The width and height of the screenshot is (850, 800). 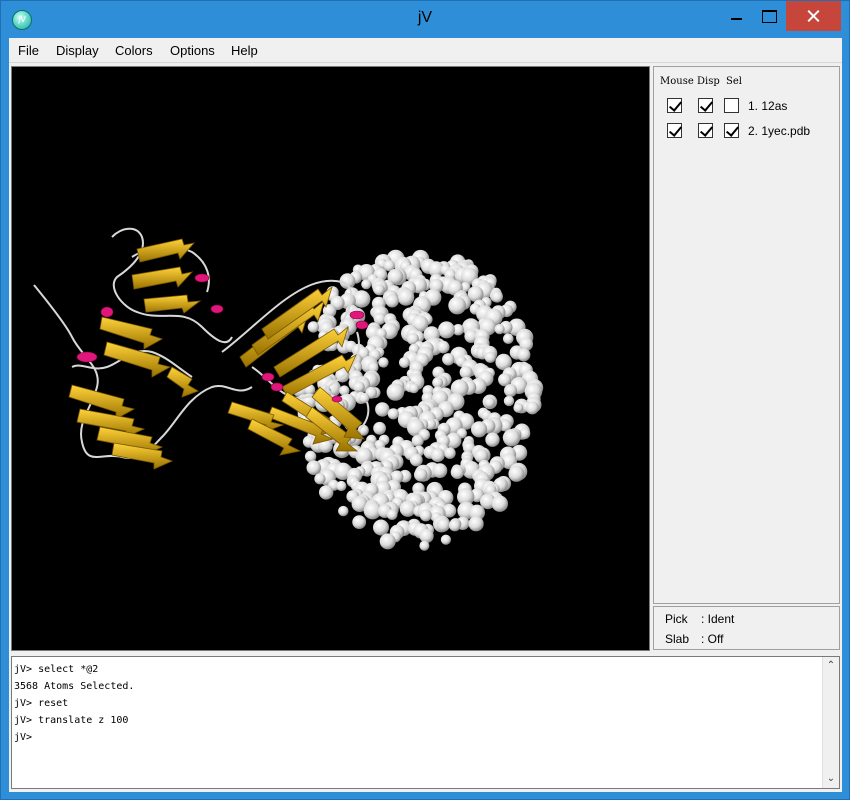 I want to click on column-header-disp: Disp, so click(x=708, y=81).